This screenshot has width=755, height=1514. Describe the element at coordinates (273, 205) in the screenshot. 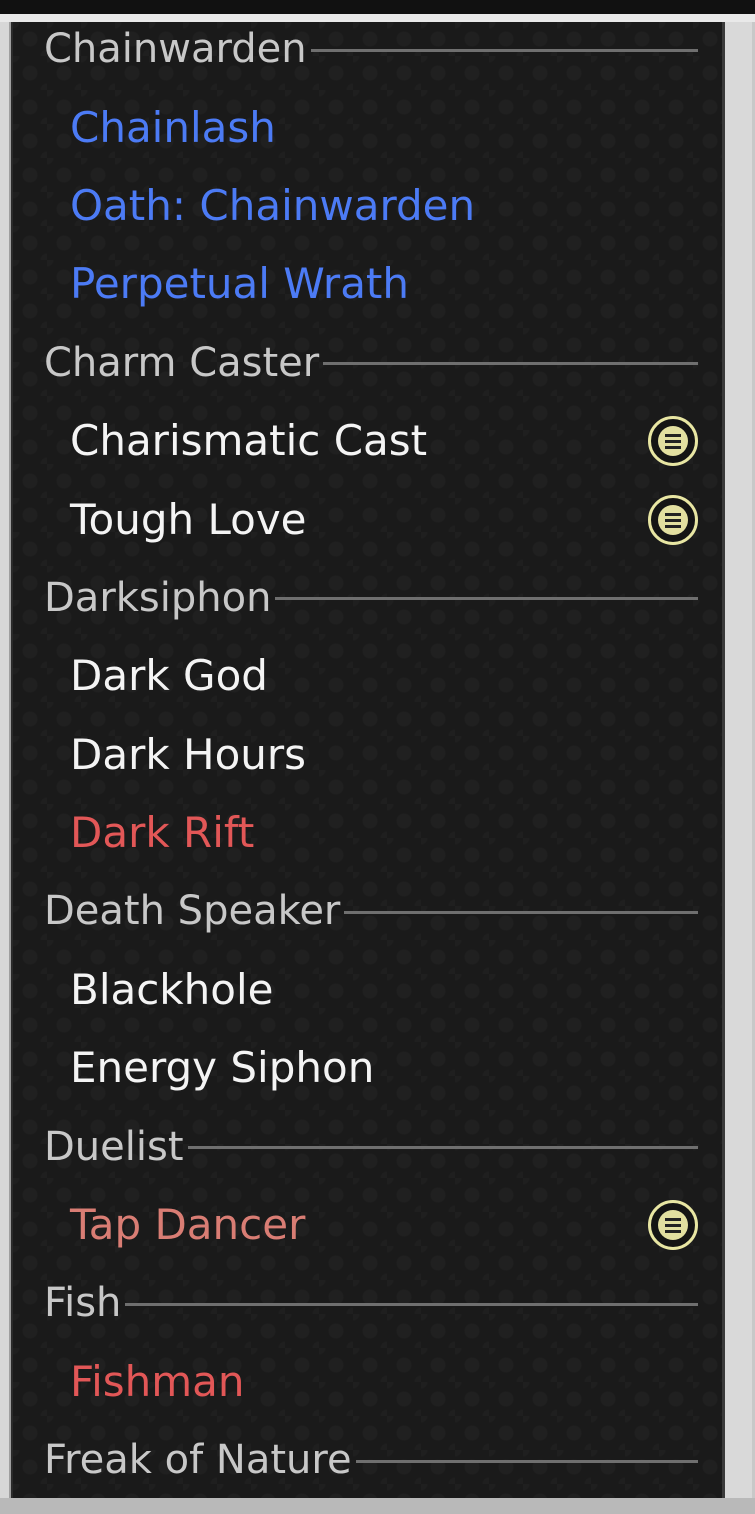

I see `skill-item-label: Oath: Chainwarden` at that location.